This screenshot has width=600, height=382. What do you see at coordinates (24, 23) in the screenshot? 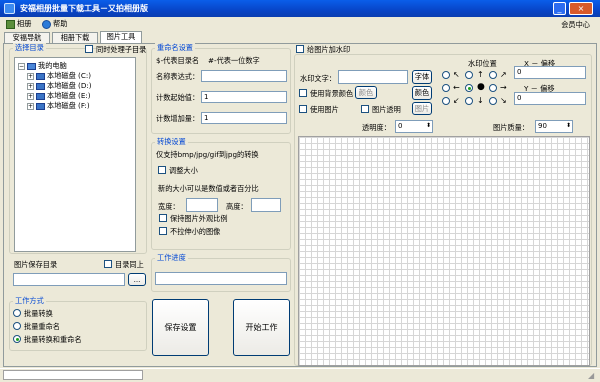
I see `menu-album-label: 相册` at bounding box center [24, 23].